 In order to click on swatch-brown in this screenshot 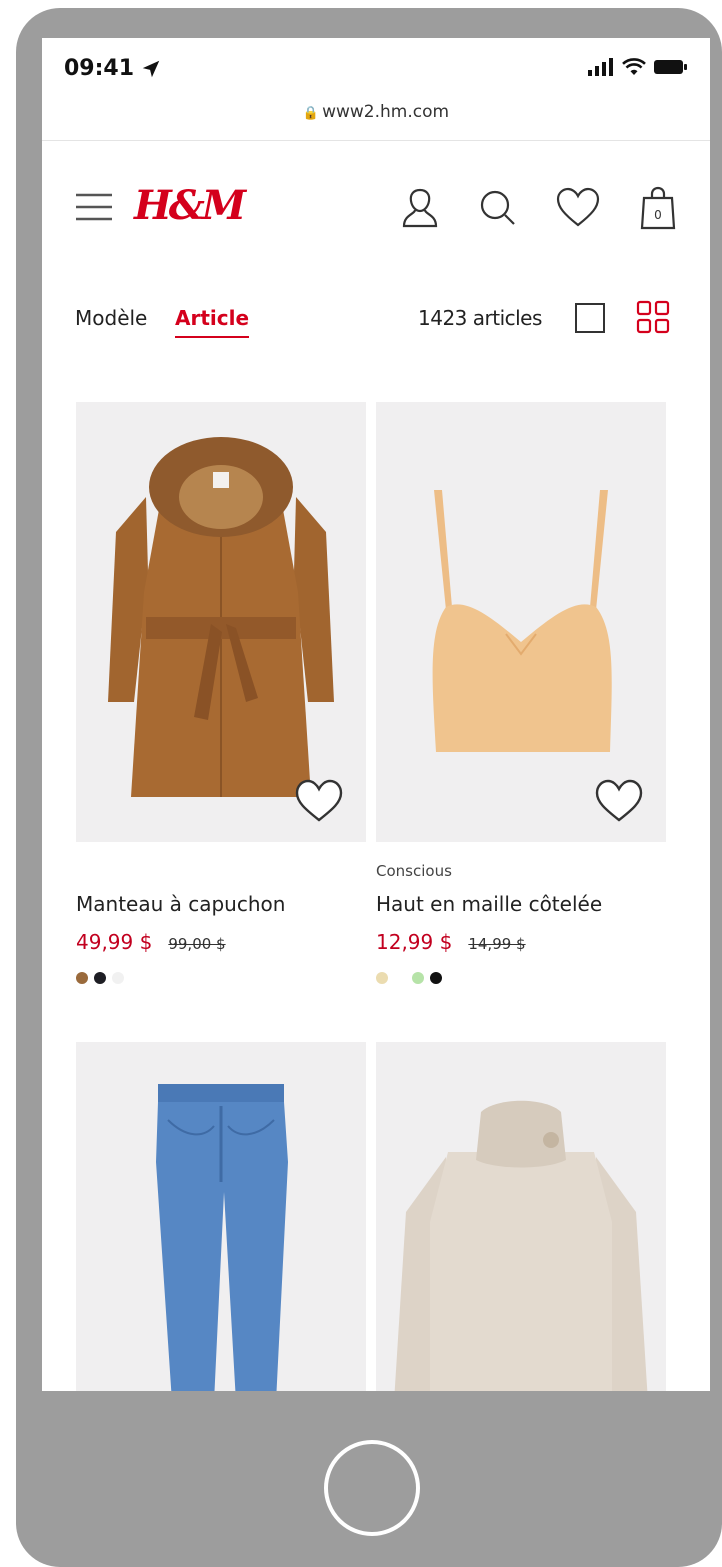, I will do `click(82, 978)`.